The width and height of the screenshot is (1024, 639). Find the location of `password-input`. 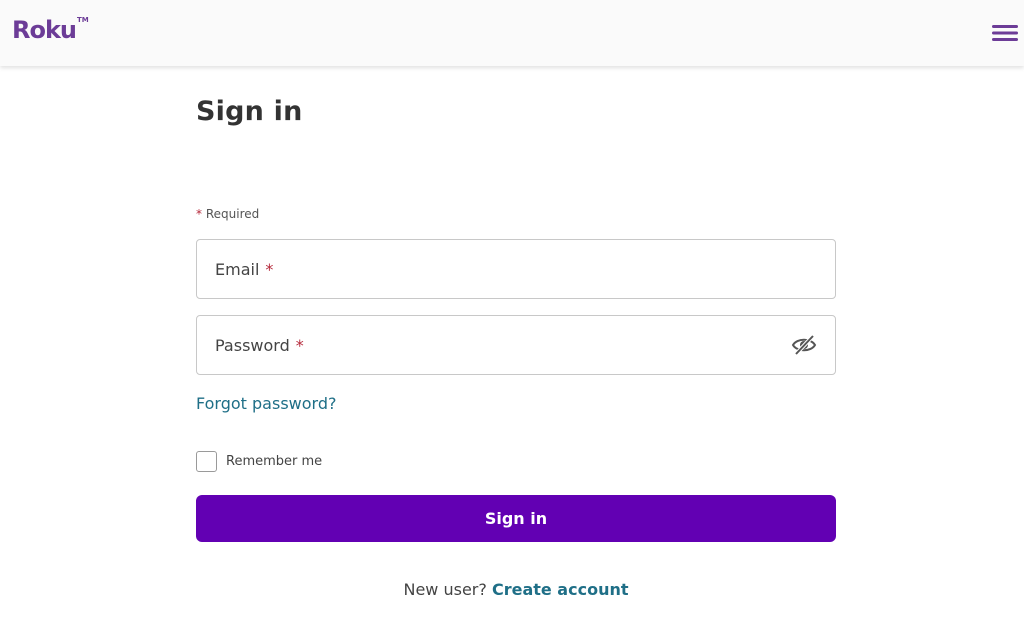

password-input is located at coordinates (516, 345).